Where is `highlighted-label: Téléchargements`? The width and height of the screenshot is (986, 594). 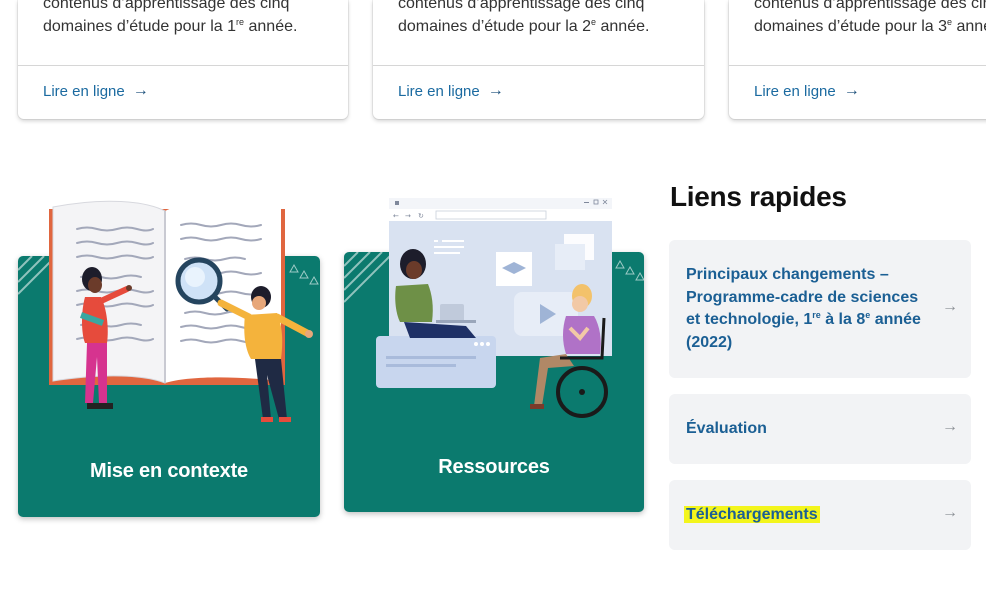 highlighted-label: Téléchargements is located at coordinates (752, 514).